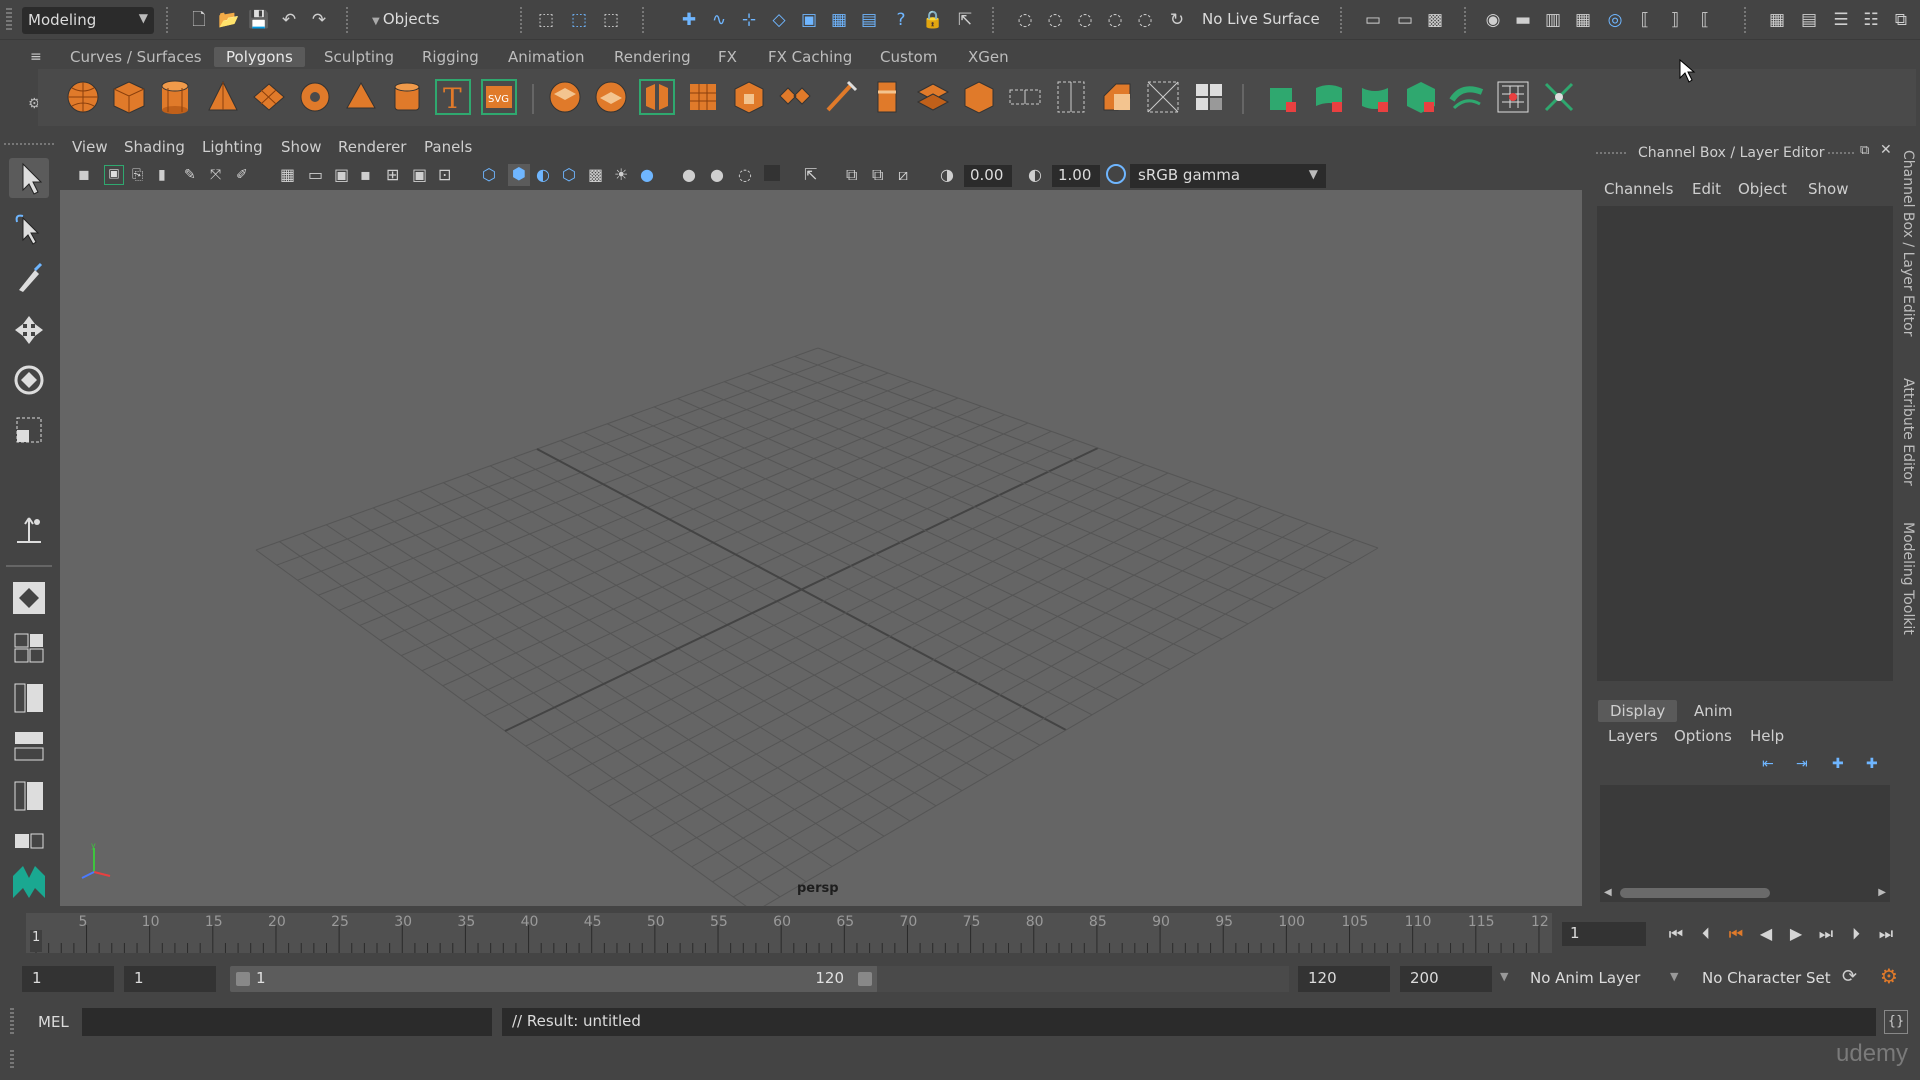 The height and width of the screenshot is (1080, 1920). I want to click on current-time-marker: 1, so click(36, 941).